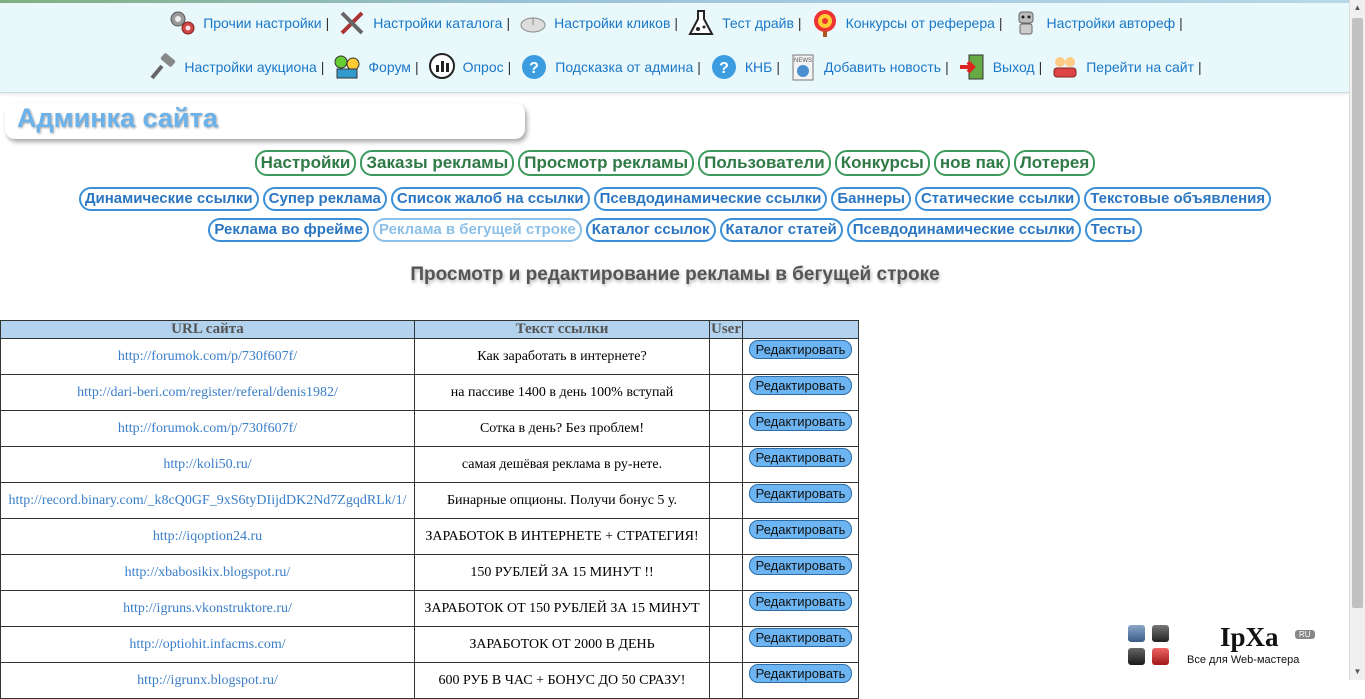  I want to click on help-icon: ?, so click(724, 67).